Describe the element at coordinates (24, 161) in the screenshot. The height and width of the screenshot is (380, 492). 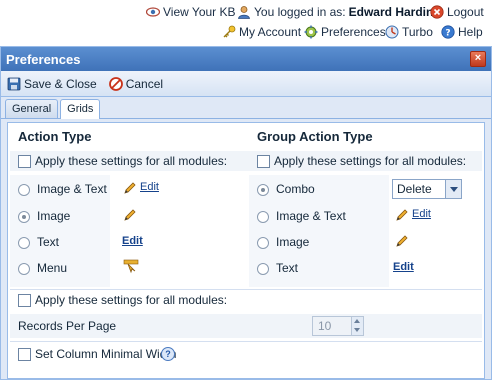
I see `action-type-apply-checkbox` at that location.